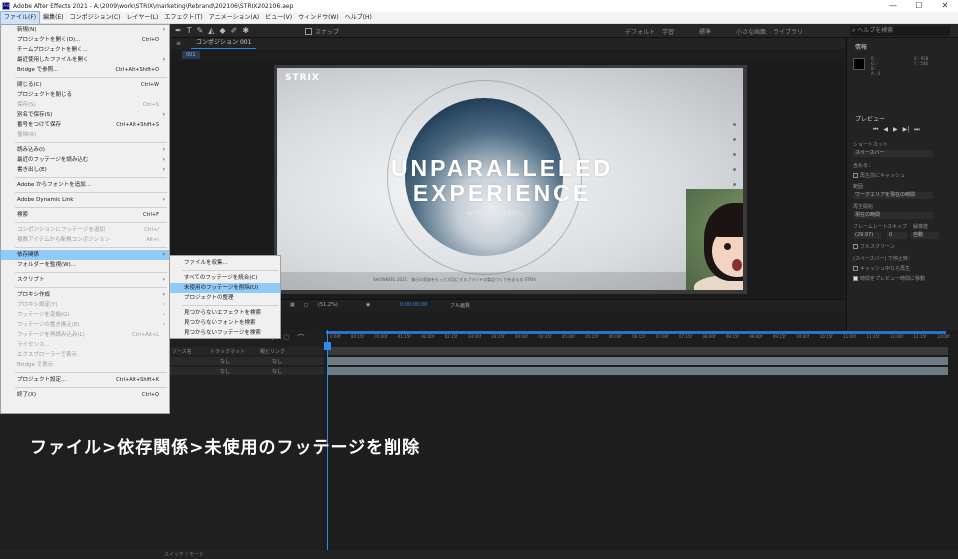 This screenshot has width=958, height=559. Describe the element at coordinates (200, 30) in the screenshot. I see `brush-tool-icon: ✎` at that location.